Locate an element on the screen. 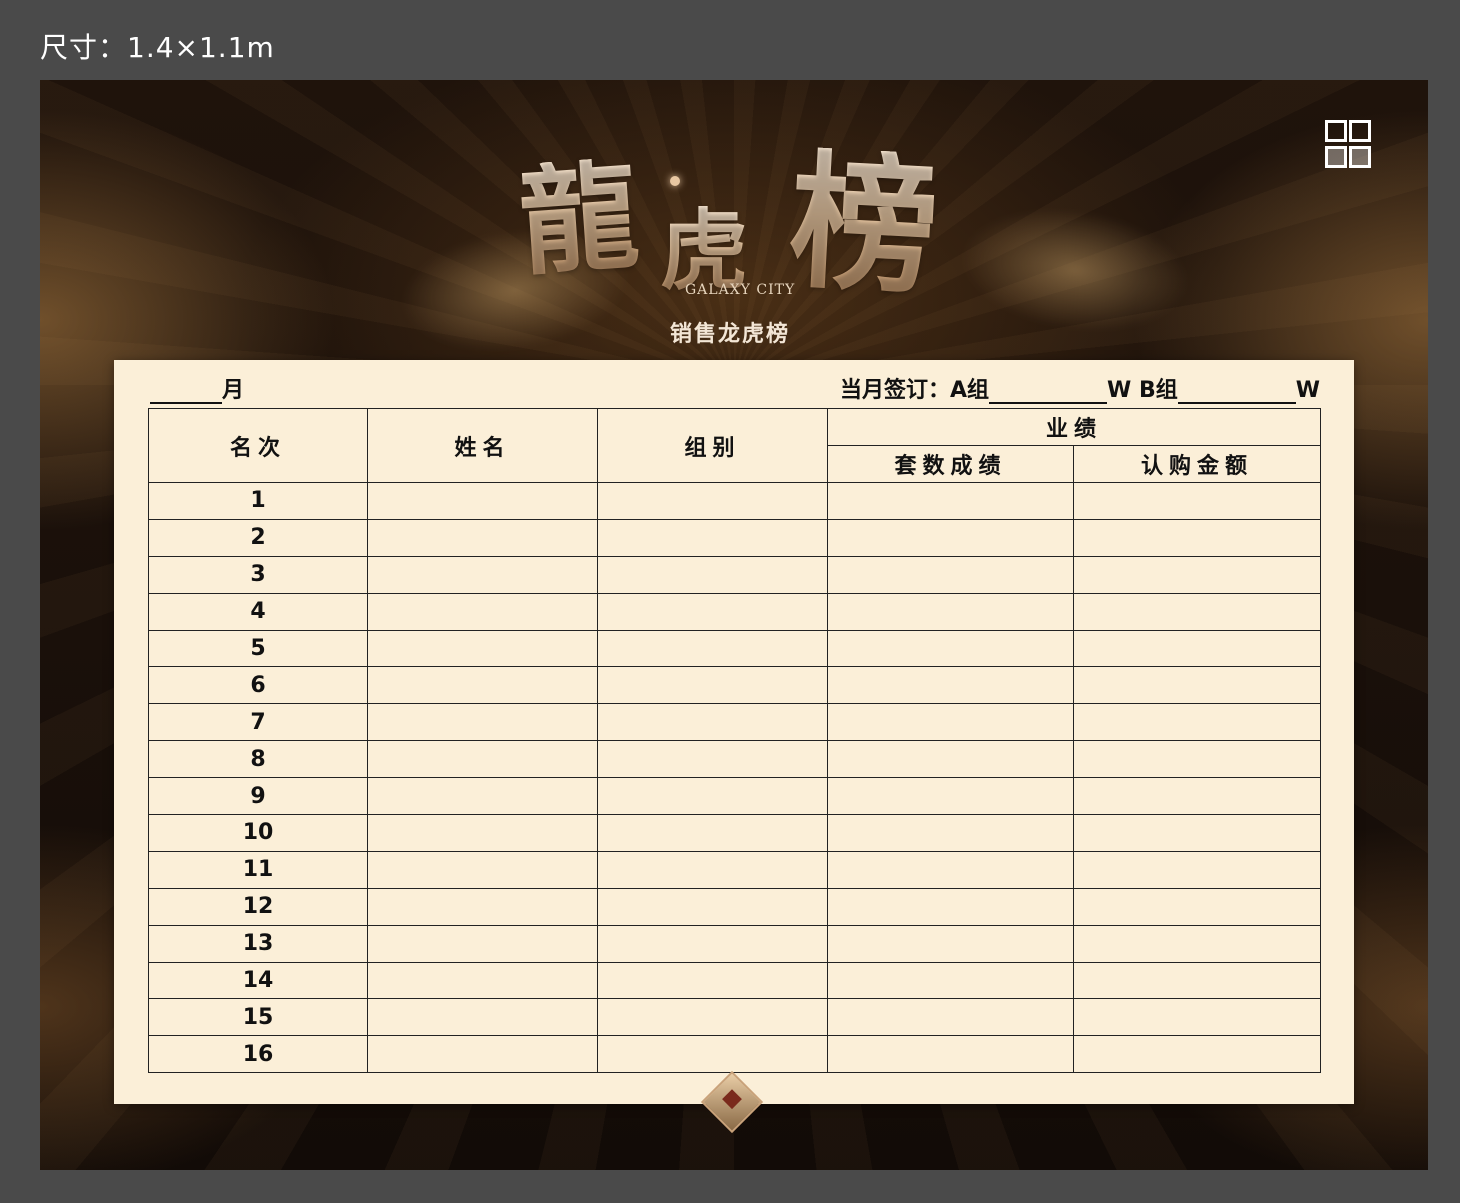 The height and width of the screenshot is (1203, 1460). table-row: 13 is located at coordinates (735, 943).